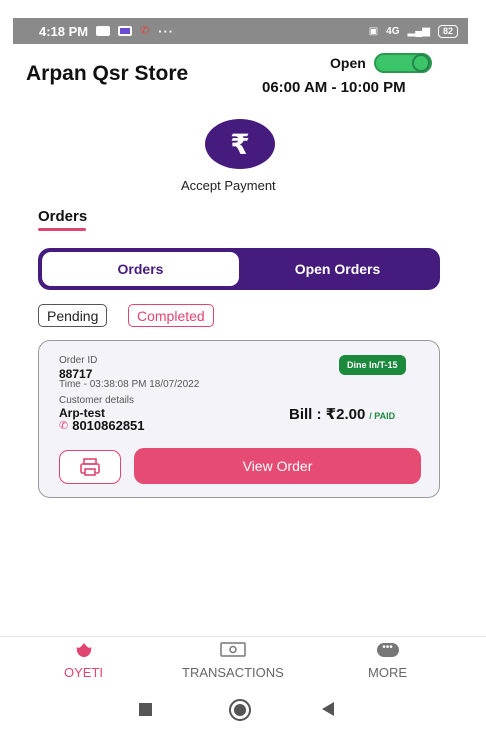 Image resolution: width=486 pixels, height=733 pixels. What do you see at coordinates (387, 672) in the screenshot?
I see `nav-more-label: MORE` at bounding box center [387, 672].